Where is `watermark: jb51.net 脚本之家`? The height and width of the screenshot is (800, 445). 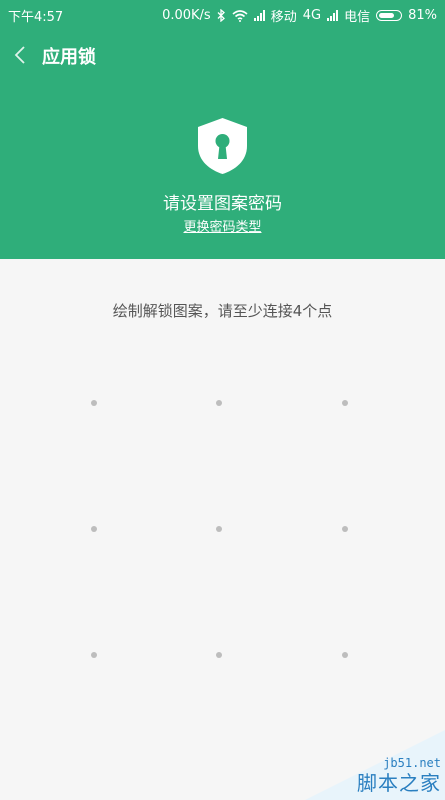 watermark: jb51.net 脚本之家 is located at coordinates (375, 765).